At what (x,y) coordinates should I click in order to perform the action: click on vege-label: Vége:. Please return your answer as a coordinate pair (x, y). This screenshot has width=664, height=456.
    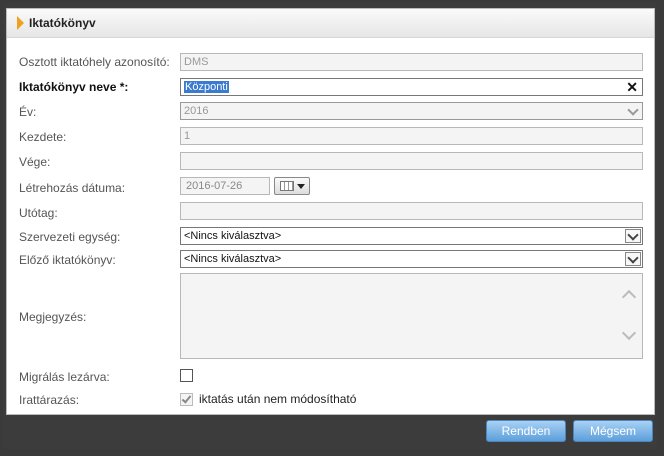
    Looking at the image, I should click on (35, 162).